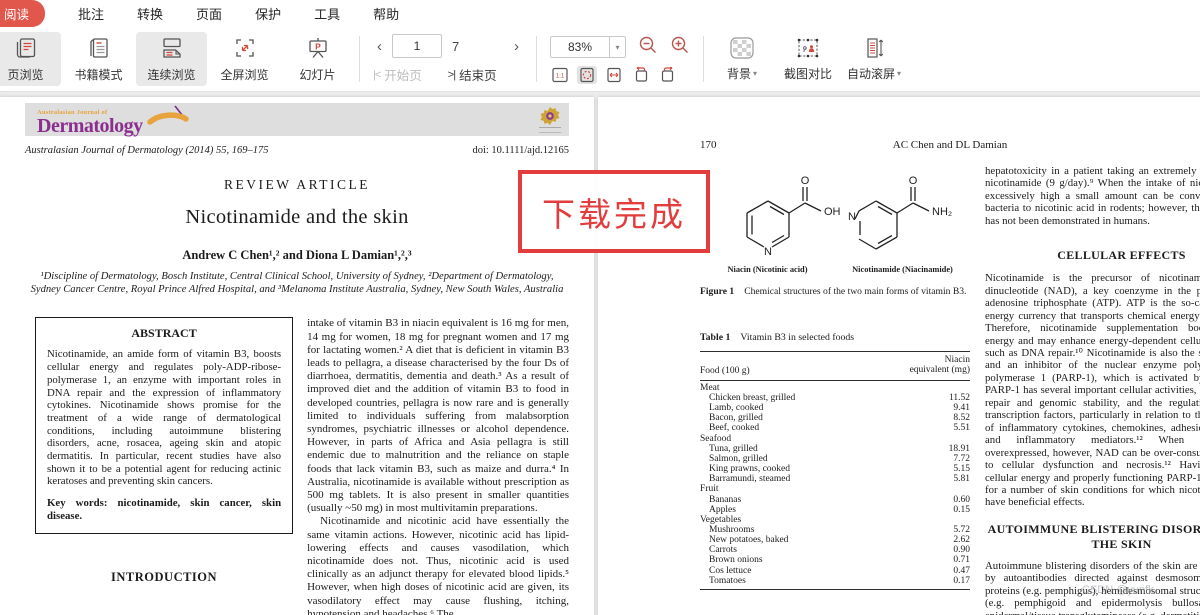 The height and width of the screenshot is (615, 1200). I want to click on article-title: Nicotinamide and the skin, so click(297, 217).